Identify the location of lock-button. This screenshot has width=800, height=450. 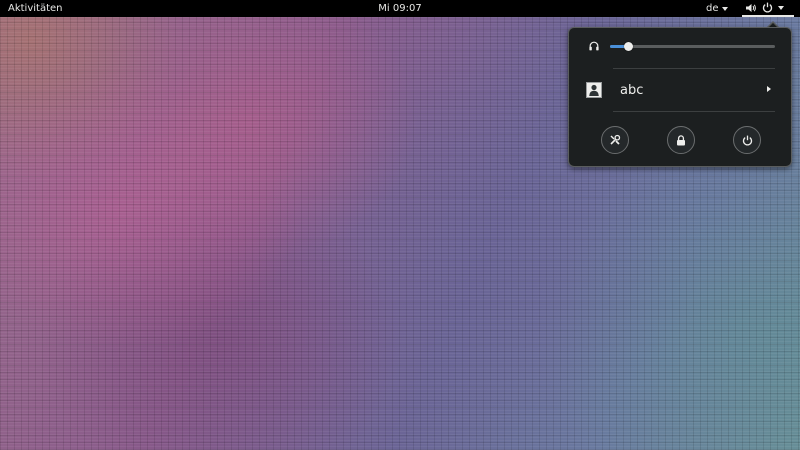
(681, 140).